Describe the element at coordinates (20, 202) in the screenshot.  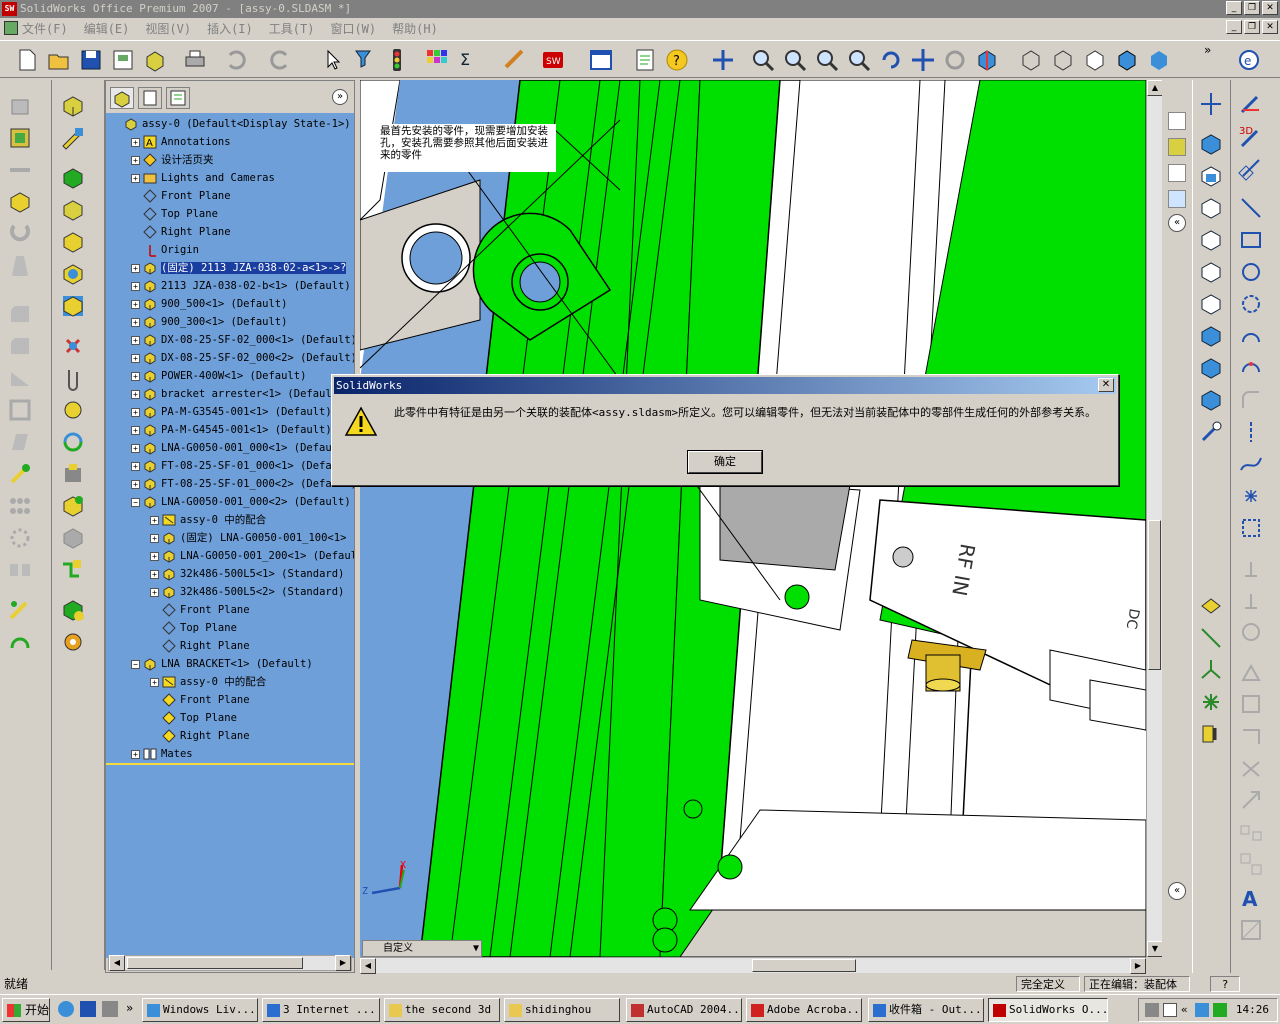
I see `move-component-icon` at that location.